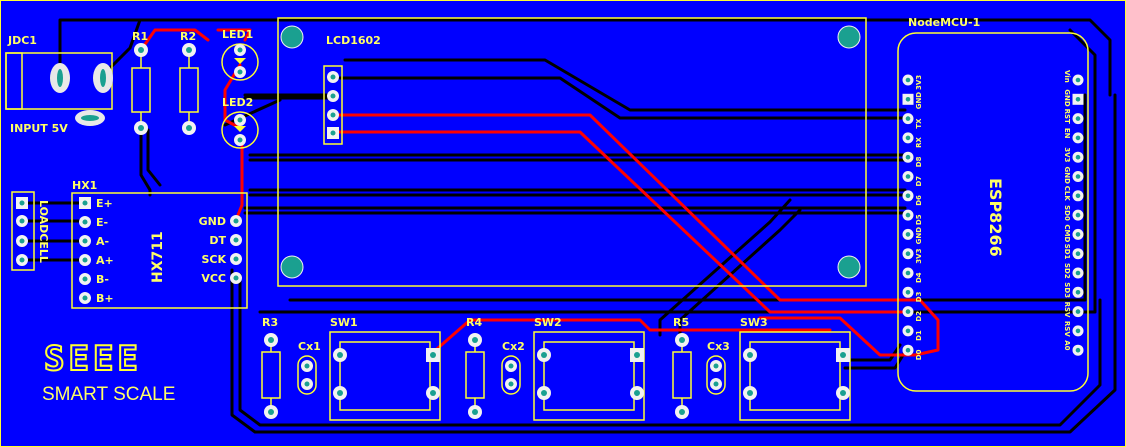 This screenshot has height=447, width=1126. I want to click on hx711-left-pin-label: E+, so click(104, 203).